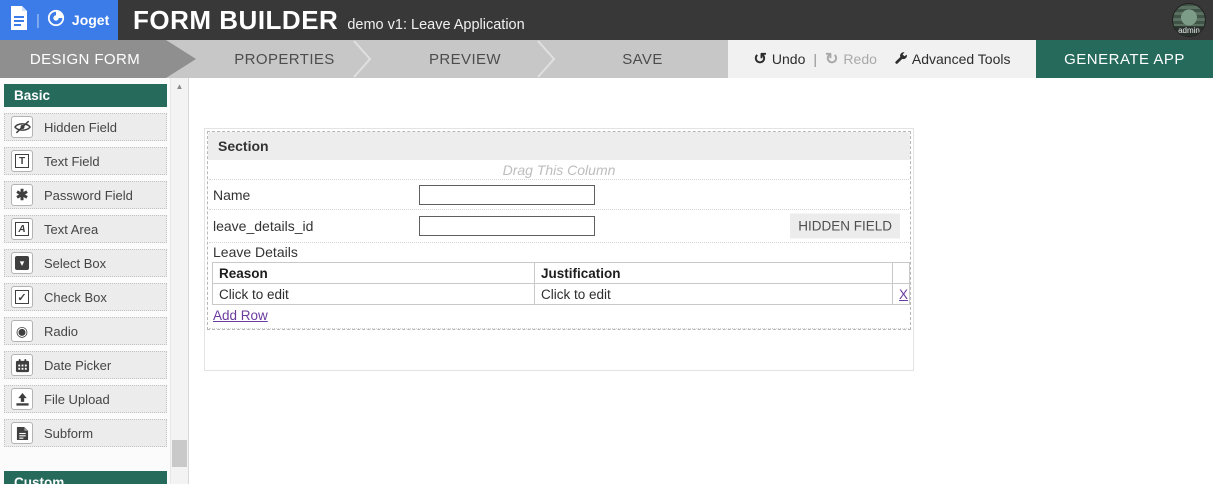 The height and width of the screenshot is (484, 1213). What do you see at coordinates (85, 95) in the screenshot?
I see `palette-section-basic: Basic` at bounding box center [85, 95].